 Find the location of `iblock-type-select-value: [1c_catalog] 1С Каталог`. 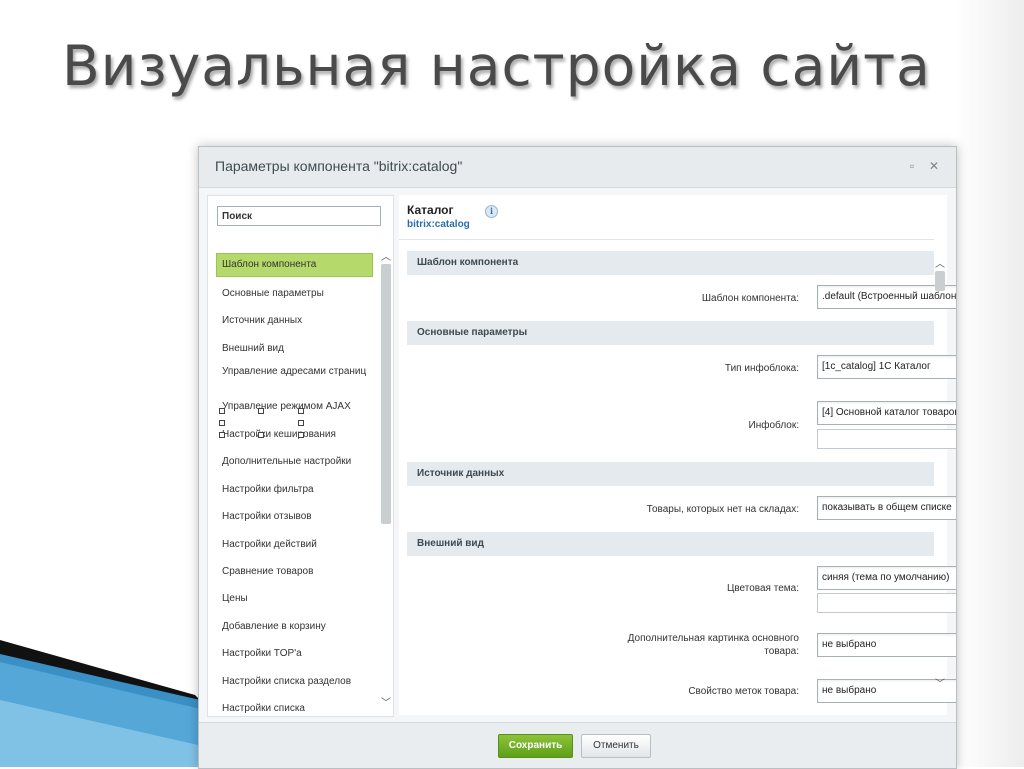

iblock-type-select-value: [1c_catalog] 1С Каталог is located at coordinates (876, 366).